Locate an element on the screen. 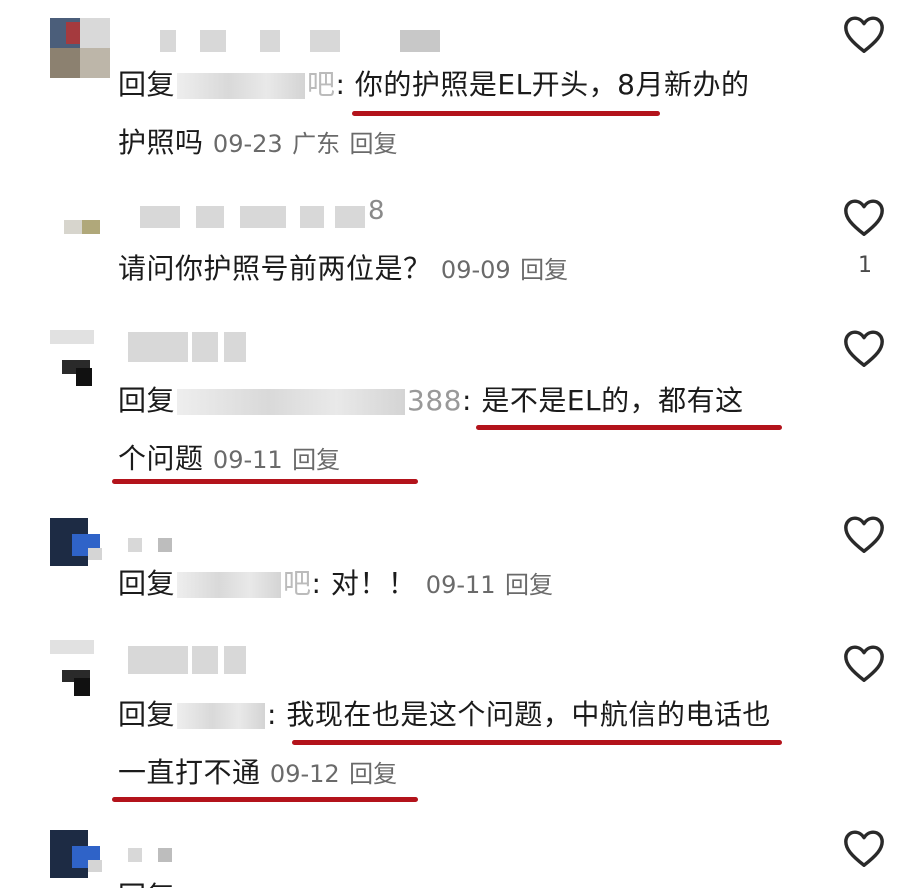 Image resolution: width=922 pixels, height=890 pixels. comment-text: 对！！ is located at coordinates (373, 583).